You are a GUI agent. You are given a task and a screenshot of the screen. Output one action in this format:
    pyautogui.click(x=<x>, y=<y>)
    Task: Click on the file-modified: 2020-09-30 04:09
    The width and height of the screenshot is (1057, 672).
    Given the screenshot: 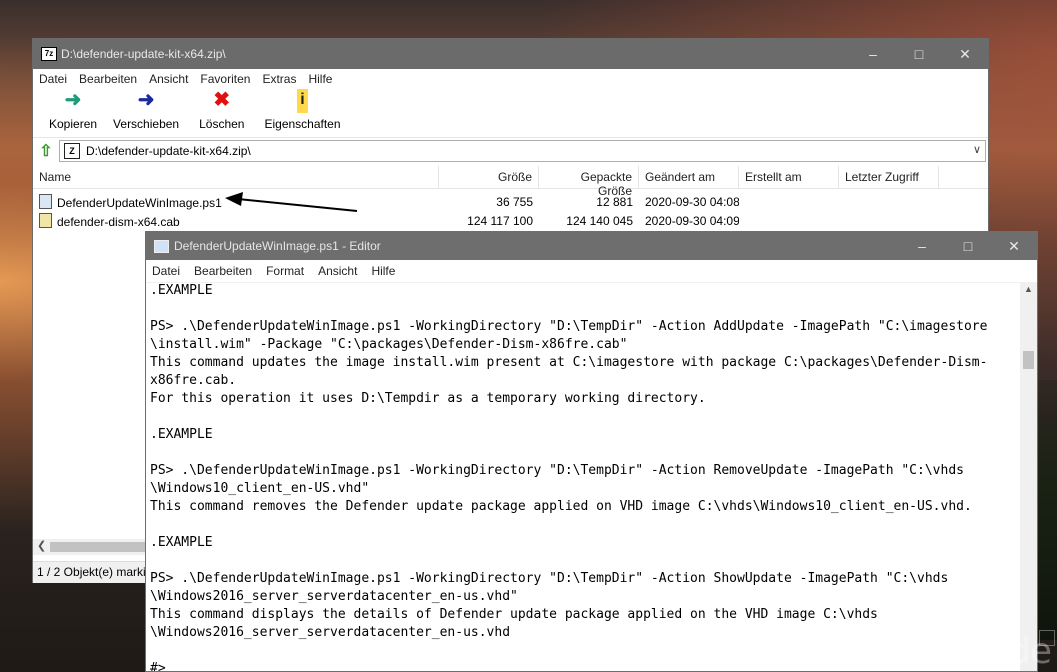 What is the action you would take?
    pyautogui.click(x=692, y=220)
    